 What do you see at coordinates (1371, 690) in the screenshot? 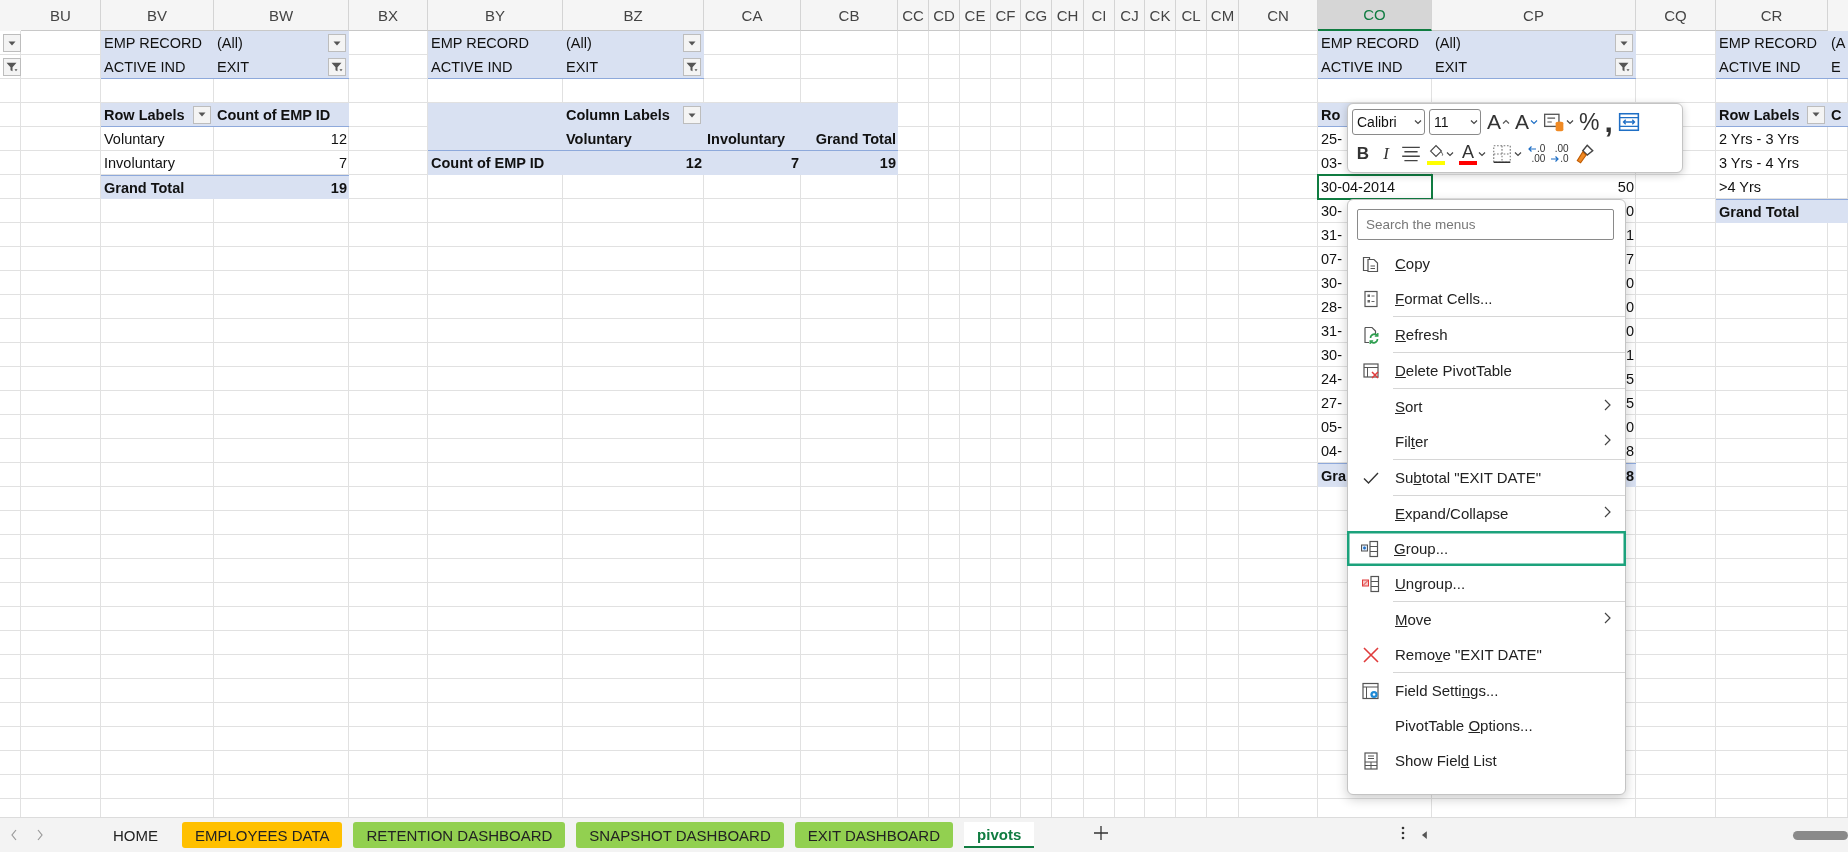
I see `field-settings-icon` at bounding box center [1371, 690].